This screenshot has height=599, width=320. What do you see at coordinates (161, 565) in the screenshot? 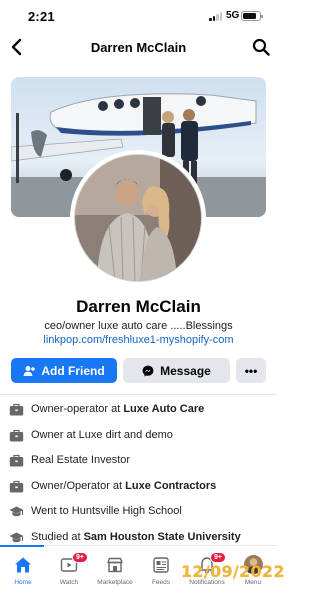
I see `feeds-icon` at bounding box center [161, 565].